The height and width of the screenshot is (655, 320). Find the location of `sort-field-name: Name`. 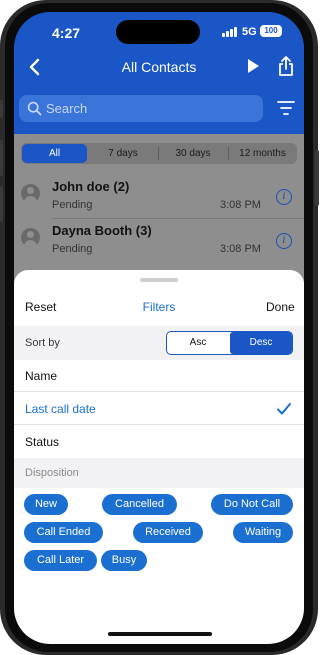

sort-field-name: Name is located at coordinates (159, 376).